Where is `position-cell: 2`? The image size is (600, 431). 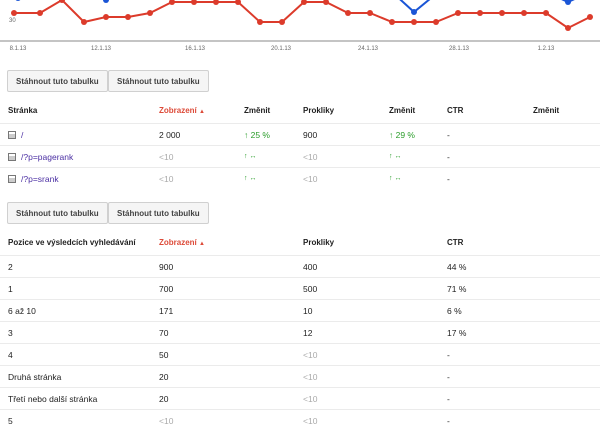 position-cell: 2 is located at coordinates (75, 267).